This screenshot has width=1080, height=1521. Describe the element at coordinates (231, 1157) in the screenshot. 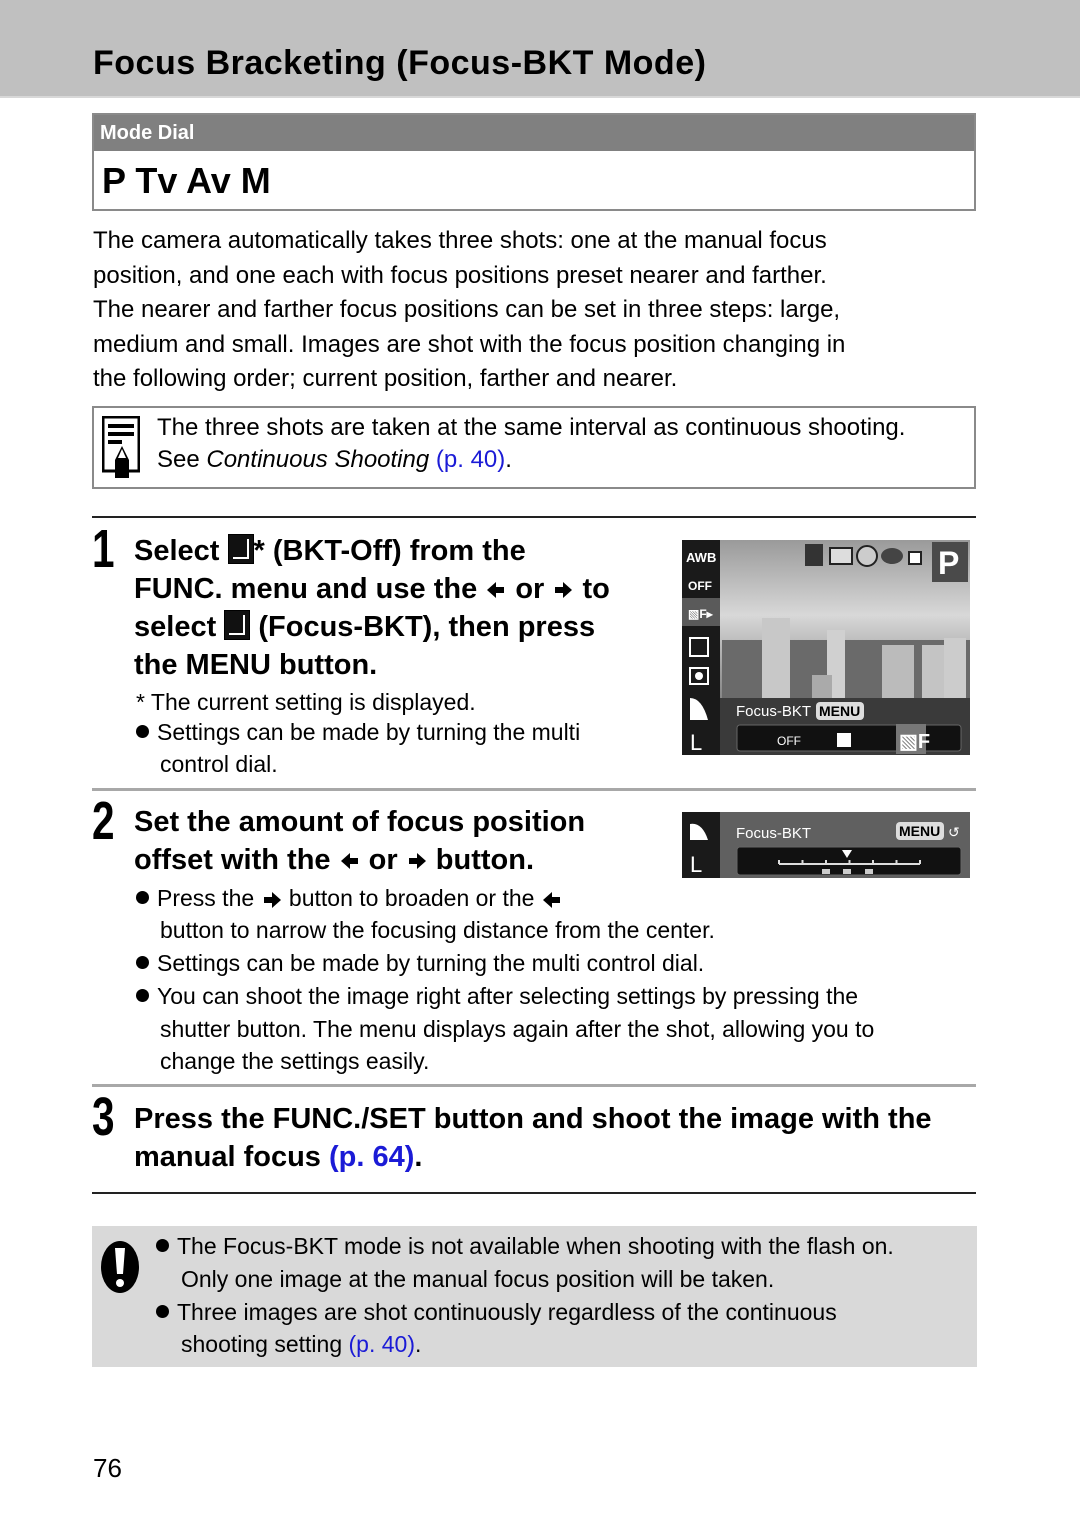

I see `step-title-text: manual focus` at that location.